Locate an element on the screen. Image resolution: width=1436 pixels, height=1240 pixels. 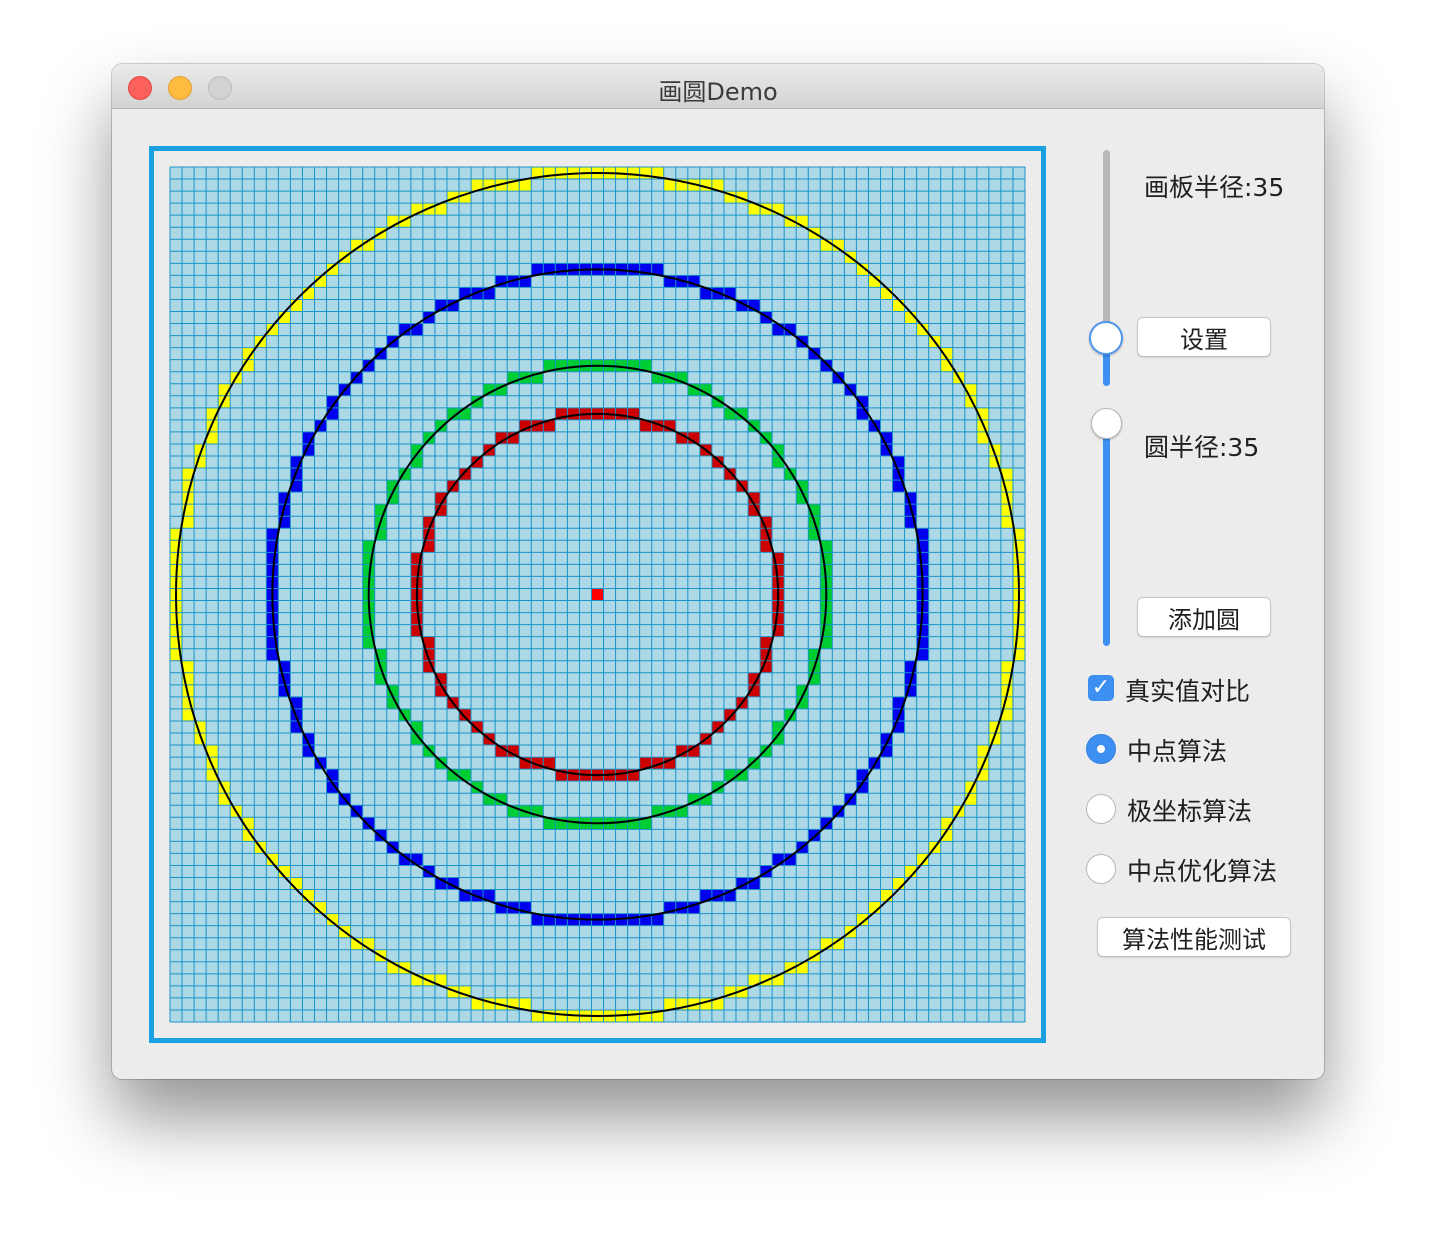
polar-algorithm-radio is located at coordinates (1101, 809).